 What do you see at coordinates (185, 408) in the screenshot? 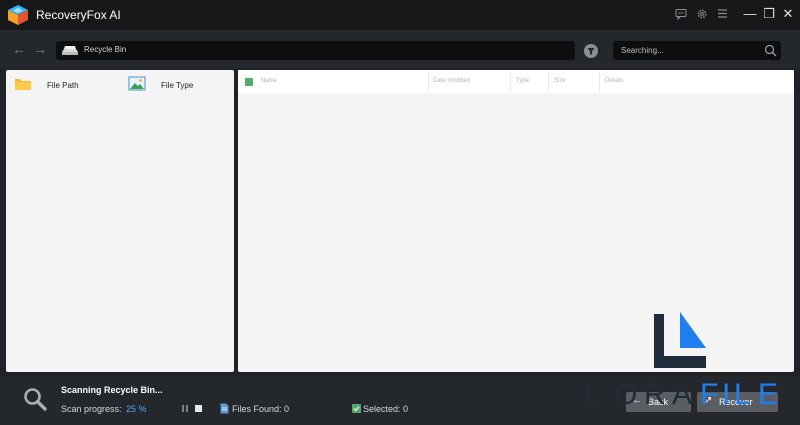
I see `pause-button` at bounding box center [185, 408].